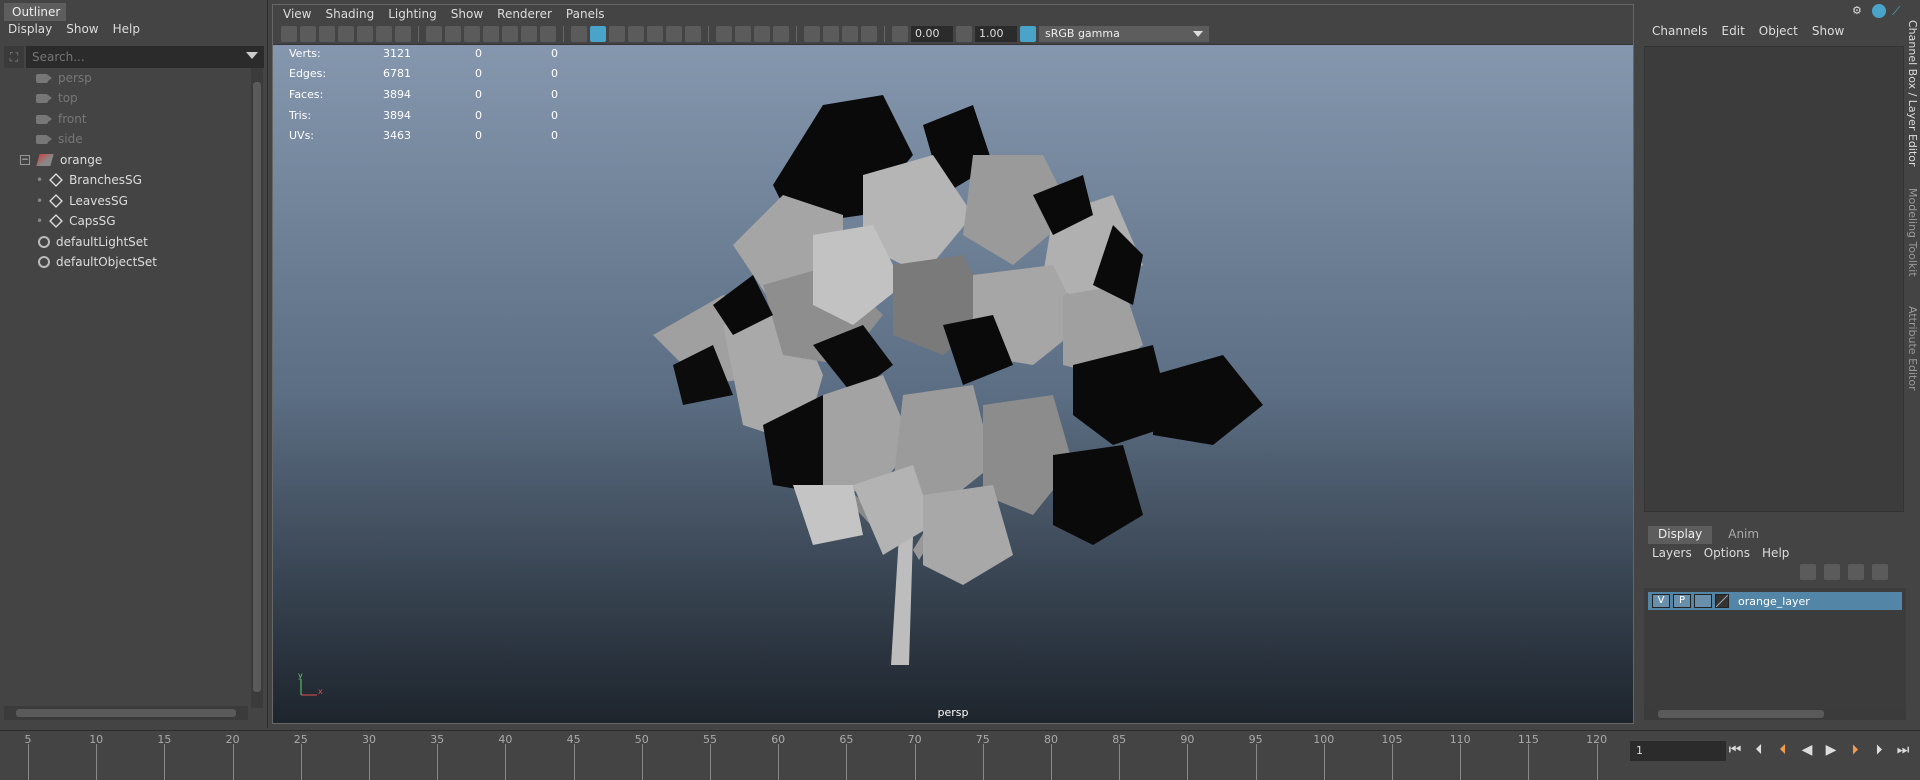 The image size is (1920, 780). I want to click on step-back-frame-icon: ⏴, so click(1759, 750).